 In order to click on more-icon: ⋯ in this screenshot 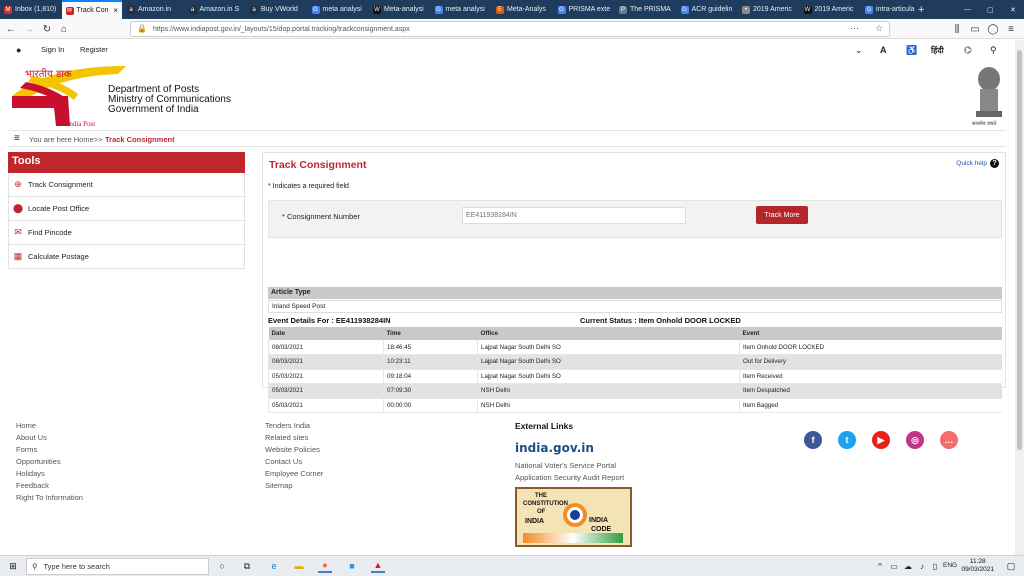, I will do `click(854, 28)`.